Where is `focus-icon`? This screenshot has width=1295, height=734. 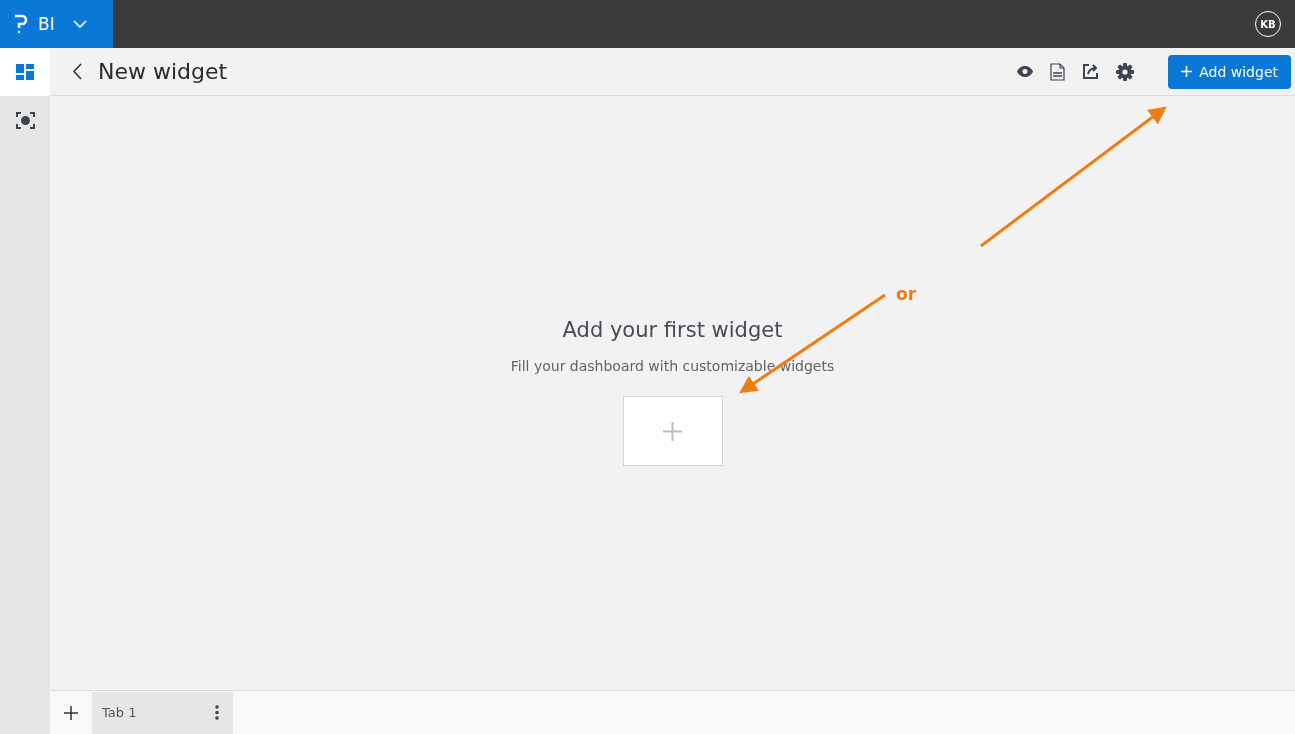
focus-icon is located at coordinates (25, 120).